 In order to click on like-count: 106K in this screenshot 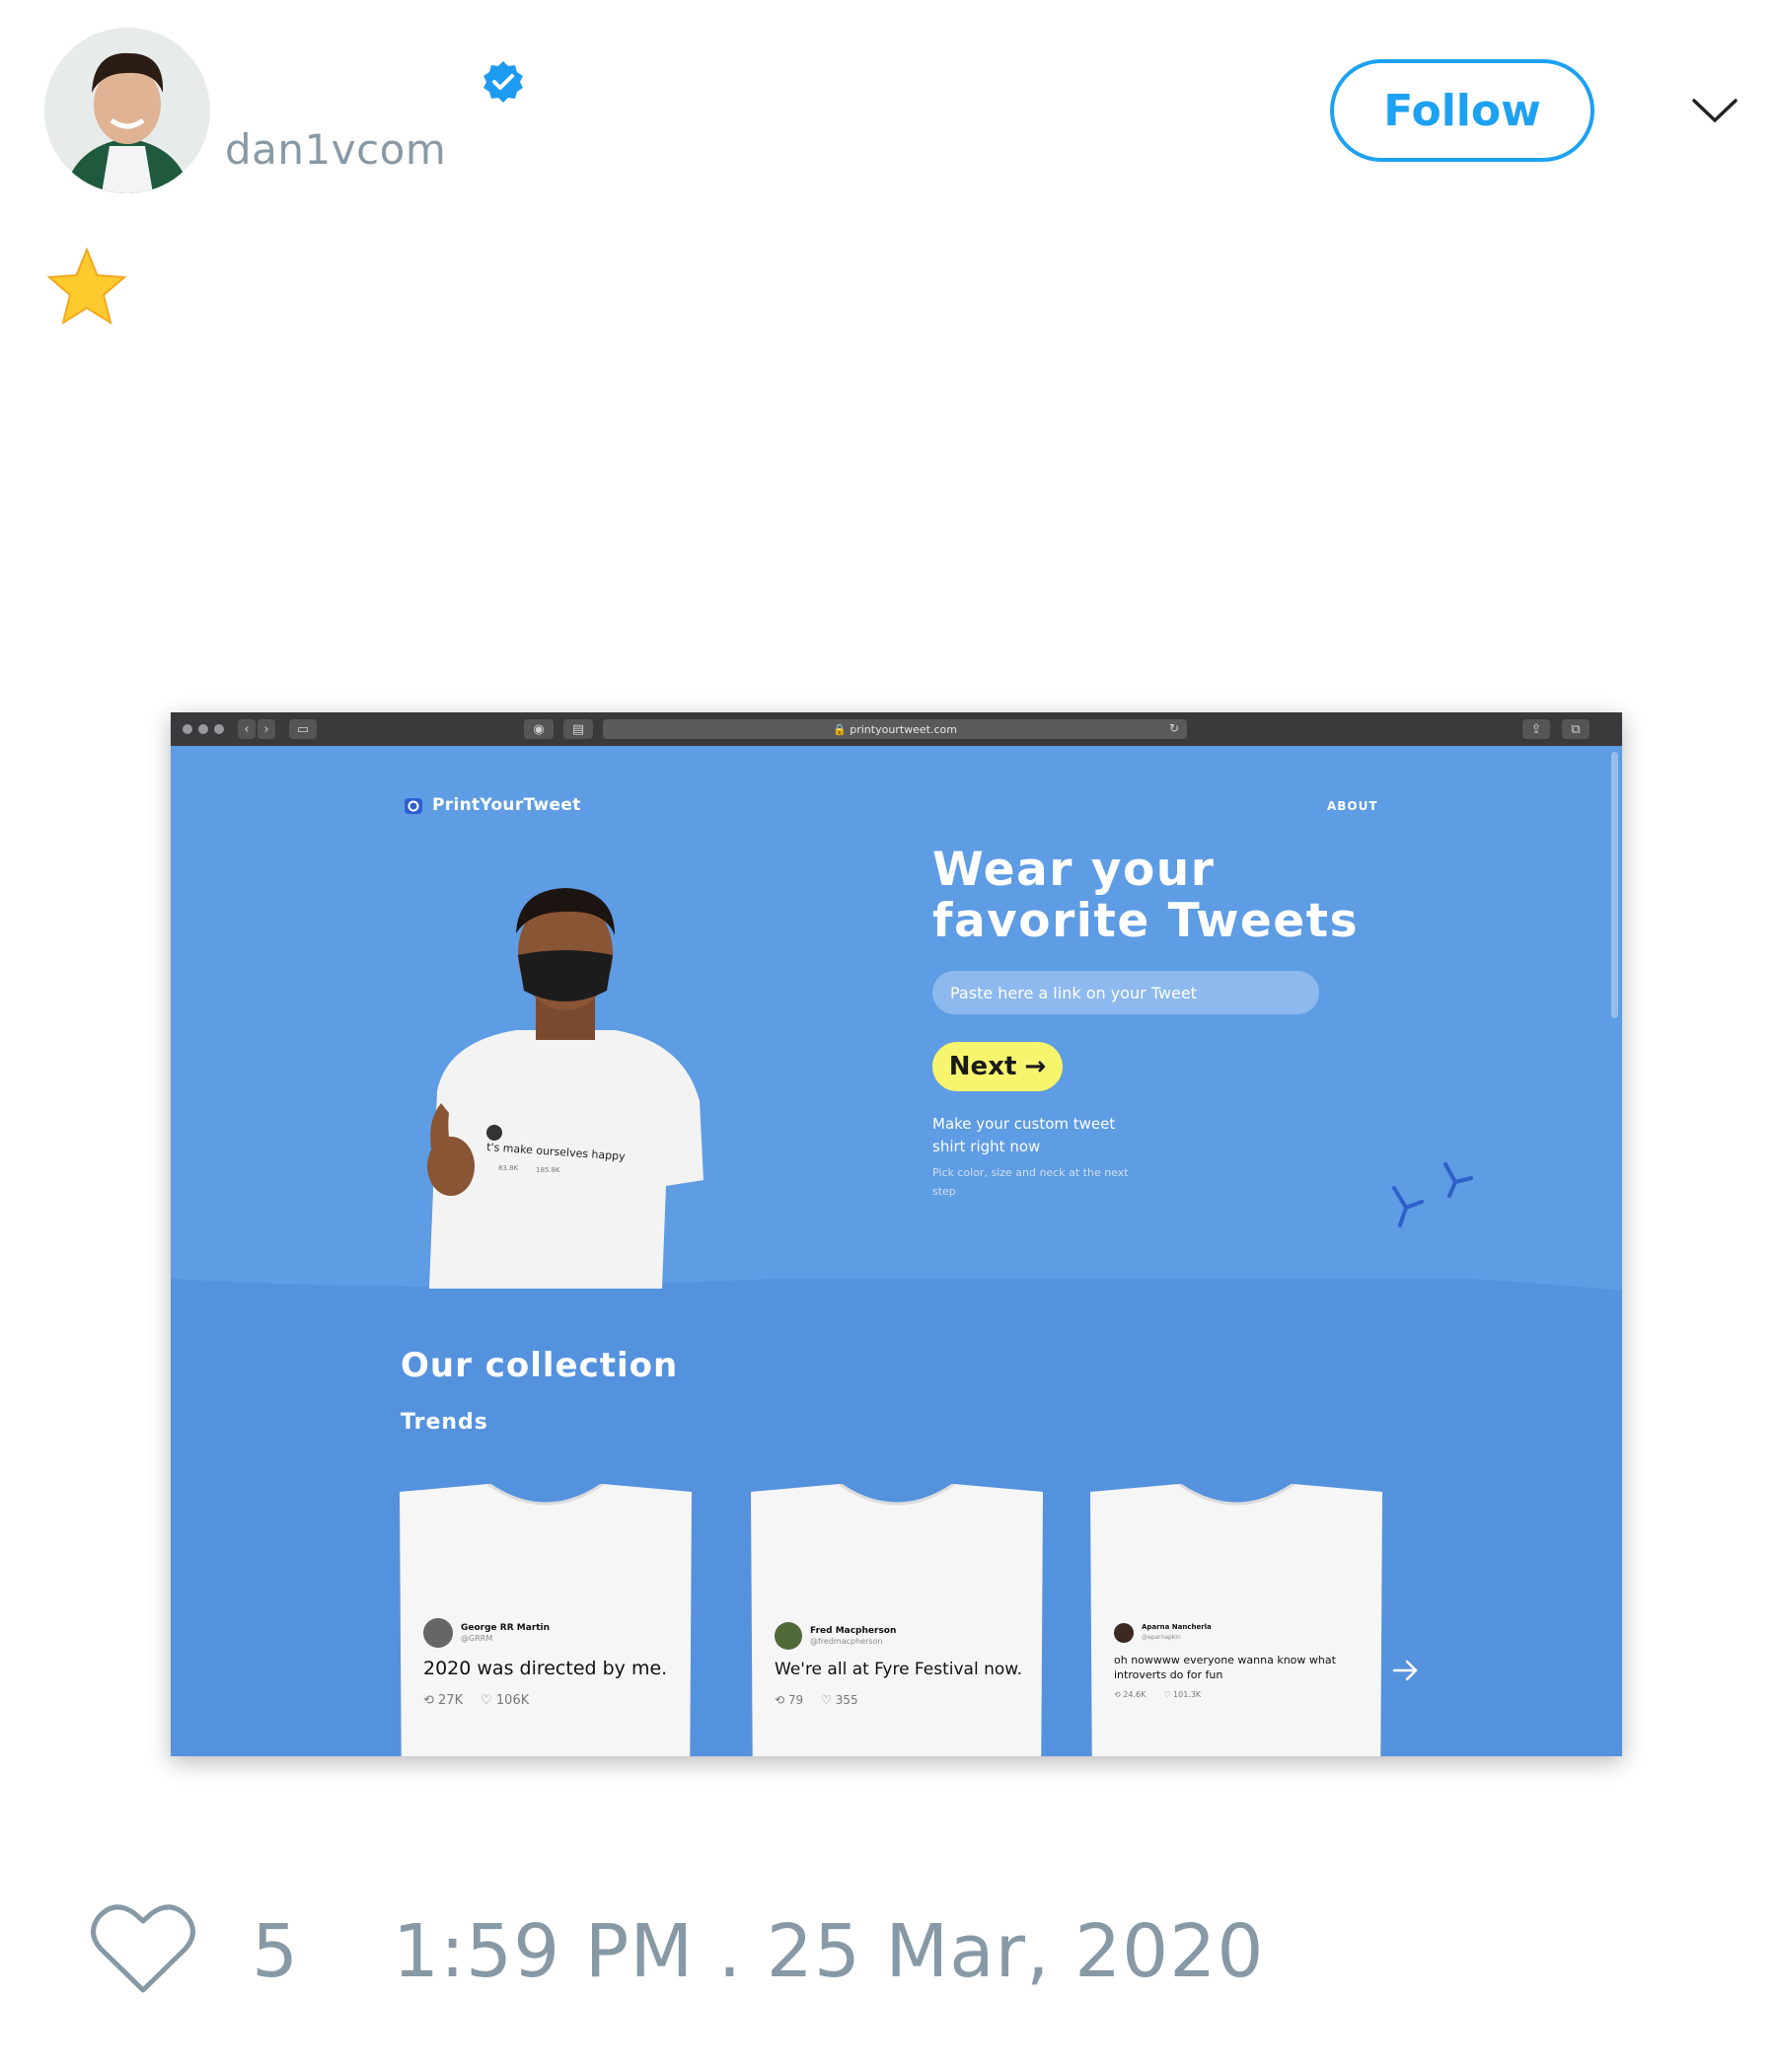, I will do `click(513, 1700)`.